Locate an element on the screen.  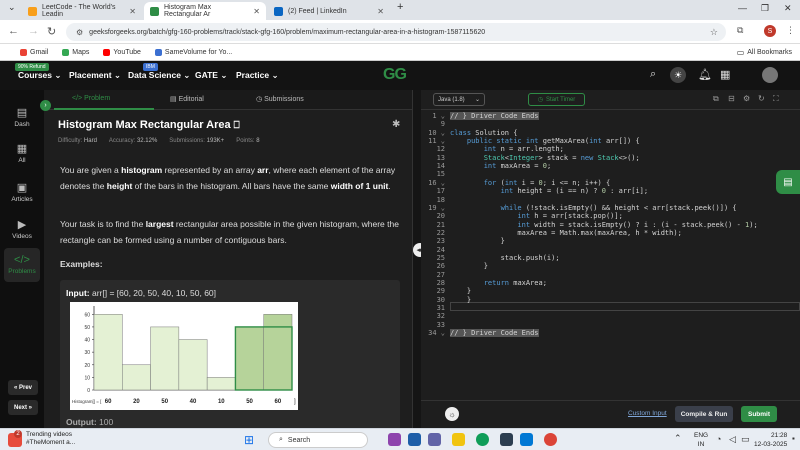
submit-button: Submit is located at coordinates (759, 414).